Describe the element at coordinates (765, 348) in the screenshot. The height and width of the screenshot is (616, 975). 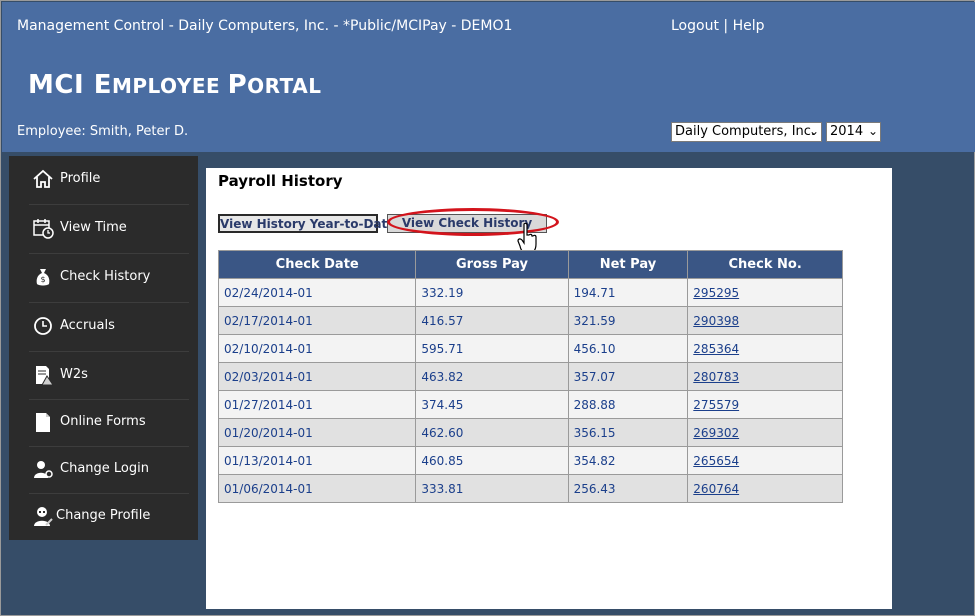
I see `check-number-link: 285364` at that location.